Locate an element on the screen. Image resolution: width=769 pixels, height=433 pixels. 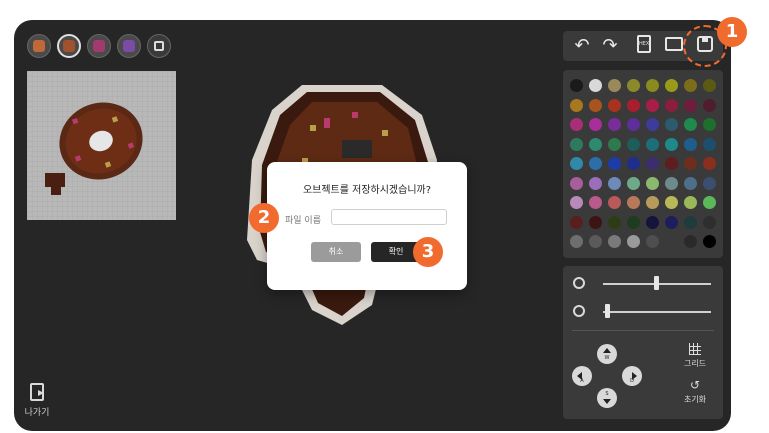
document-icon-text: HEX is located at coordinates (644, 44).